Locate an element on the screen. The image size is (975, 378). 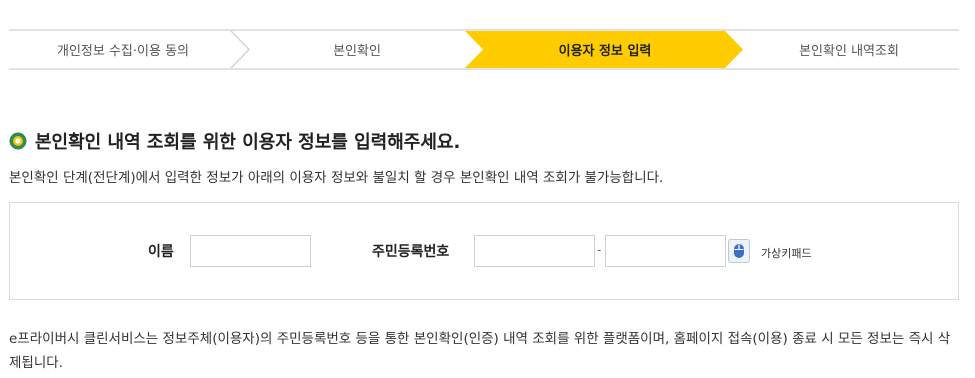
name-label: 이름 is located at coordinates (161, 252).